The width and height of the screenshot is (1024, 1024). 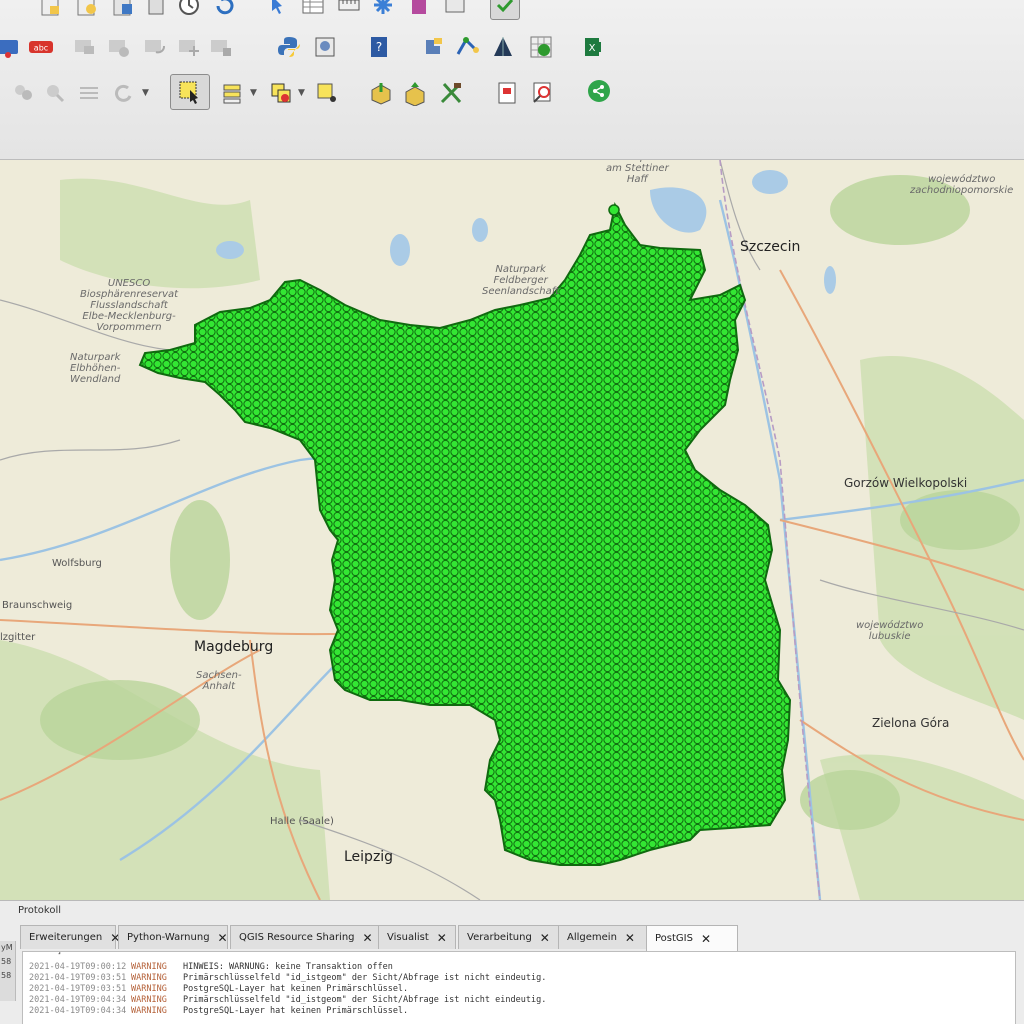 What do you see at coordinates (301, 93) in the screenshot?
I see `layer-select-dropdown-icon: ▼` at bounding box center [301, 93].